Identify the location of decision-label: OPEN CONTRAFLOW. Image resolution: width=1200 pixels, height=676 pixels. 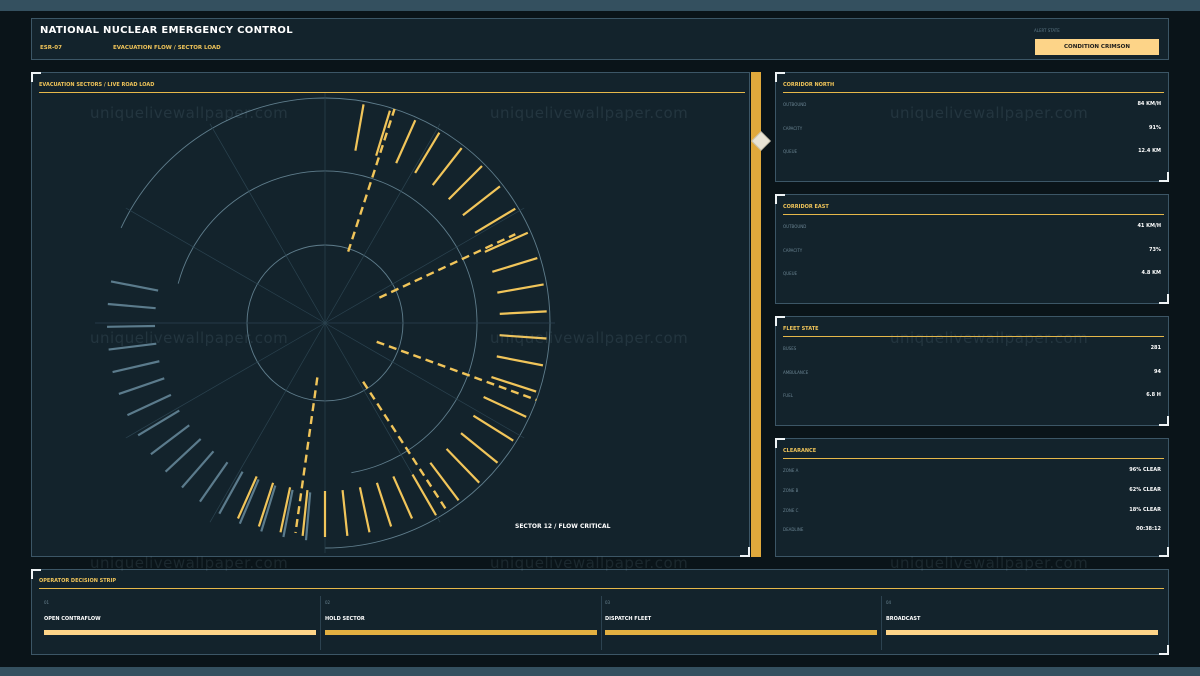
(72, 619).